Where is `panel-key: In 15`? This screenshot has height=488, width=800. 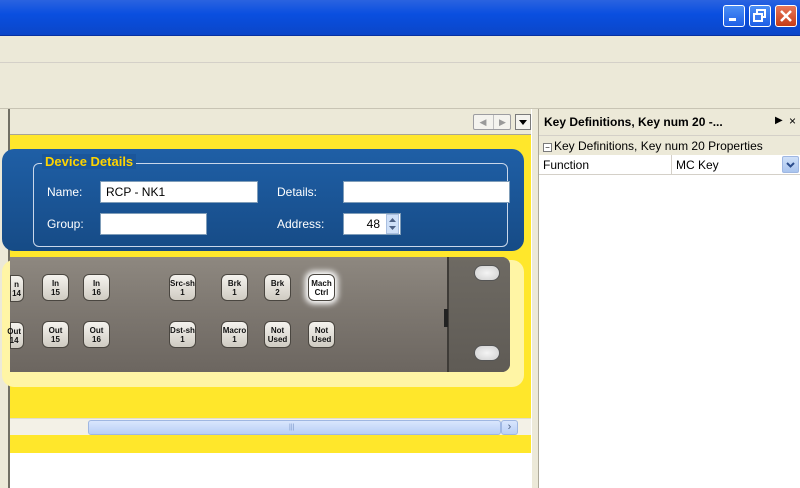
panel-key: In 15 is located at coordinates (55, 287).